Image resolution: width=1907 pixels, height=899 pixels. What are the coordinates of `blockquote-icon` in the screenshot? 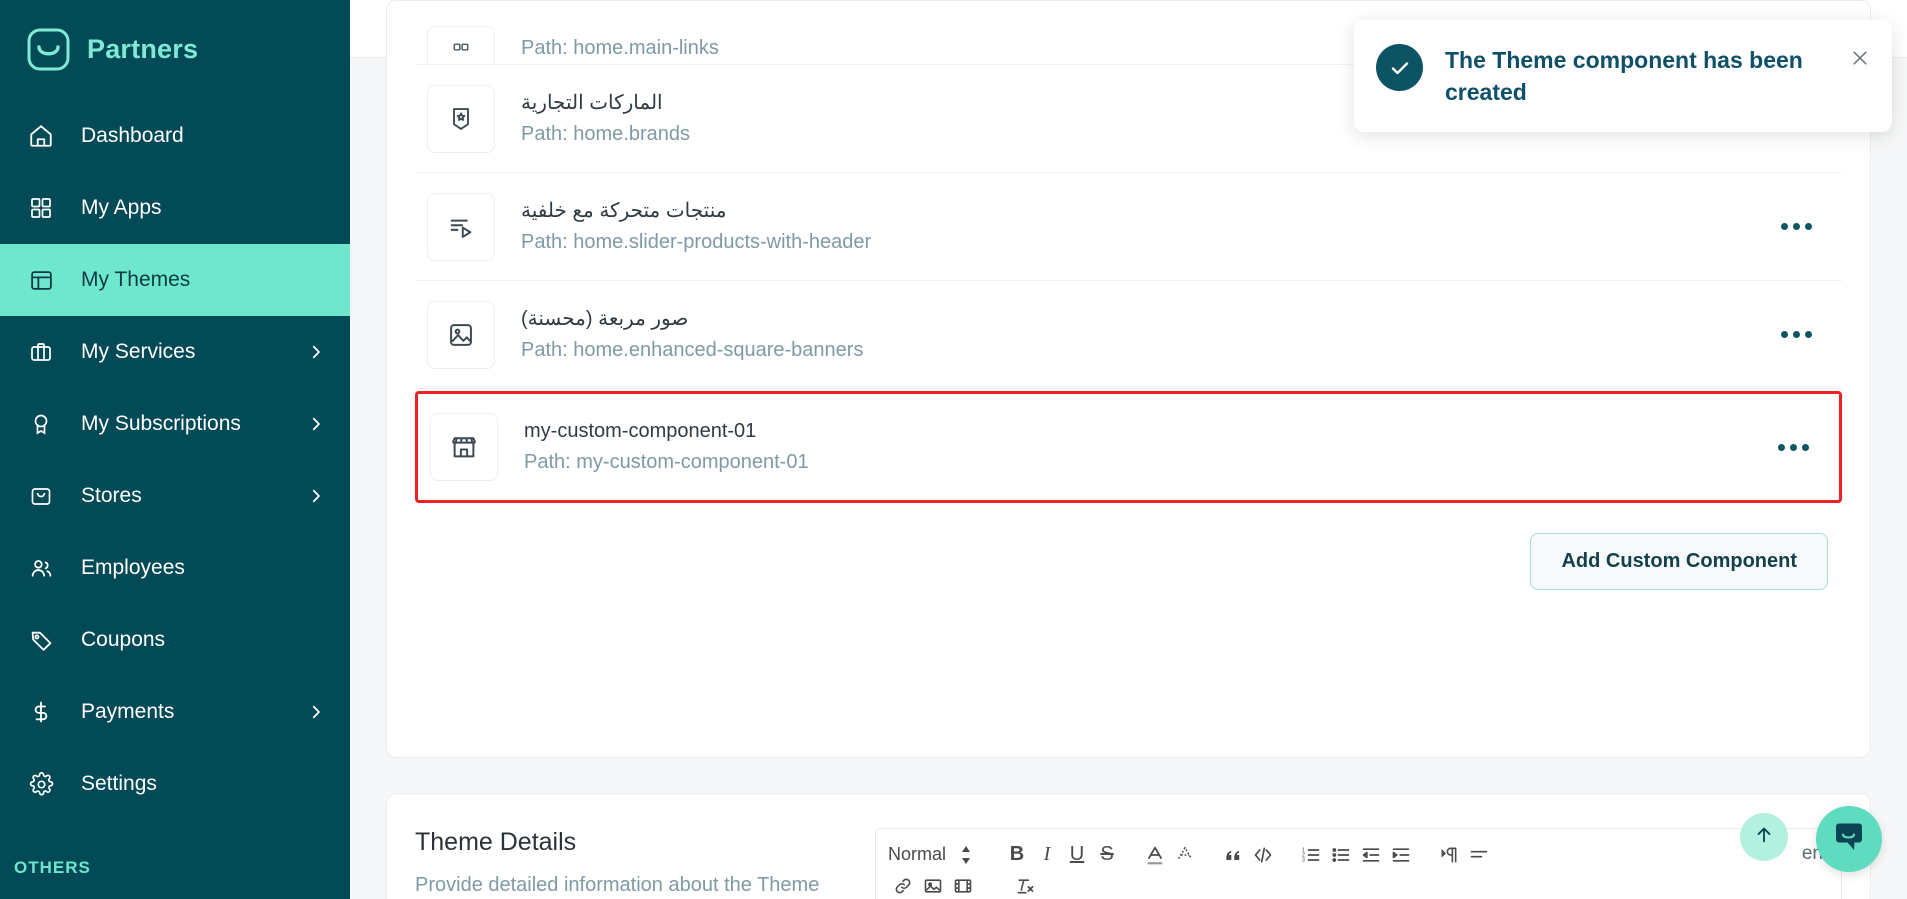 It's located at (1233, 855).